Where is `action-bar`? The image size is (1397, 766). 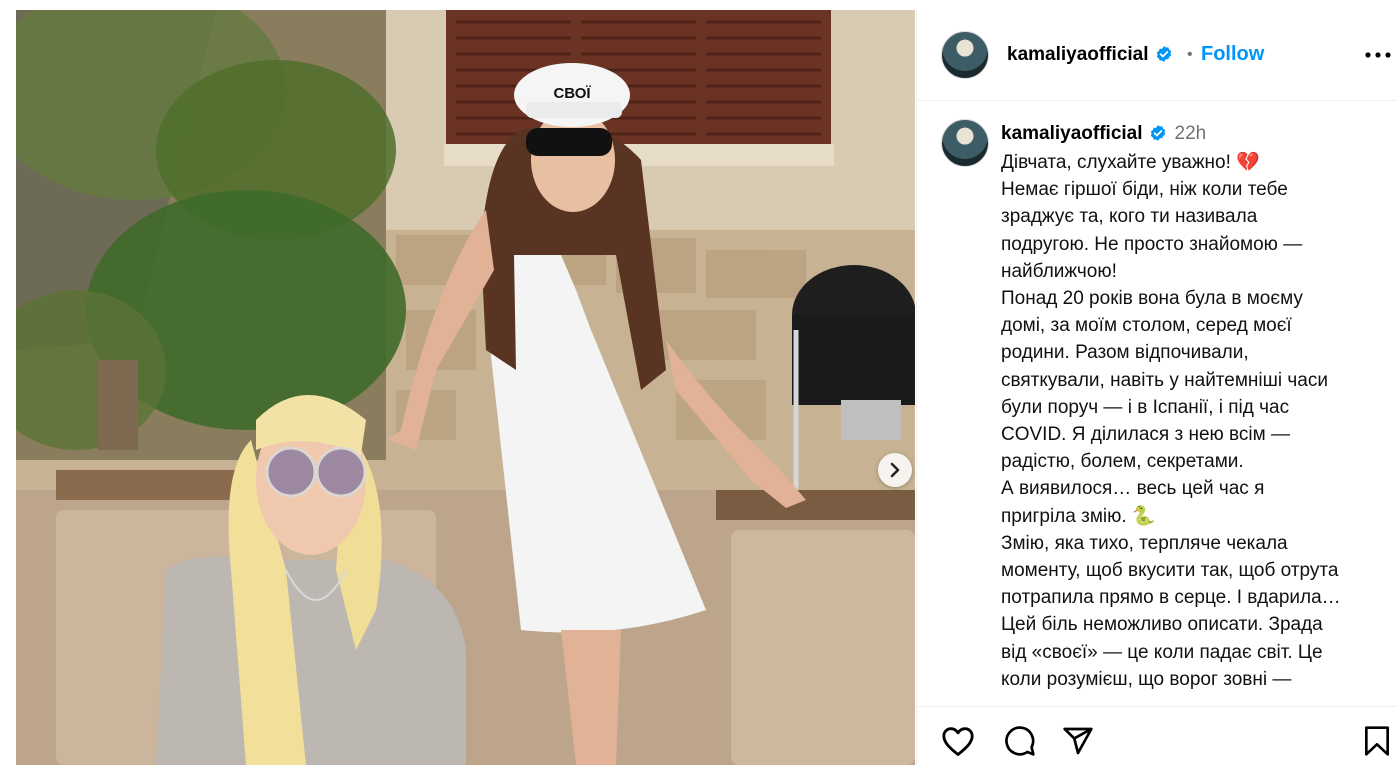
action-bar is located at coordinates (1157, 736).